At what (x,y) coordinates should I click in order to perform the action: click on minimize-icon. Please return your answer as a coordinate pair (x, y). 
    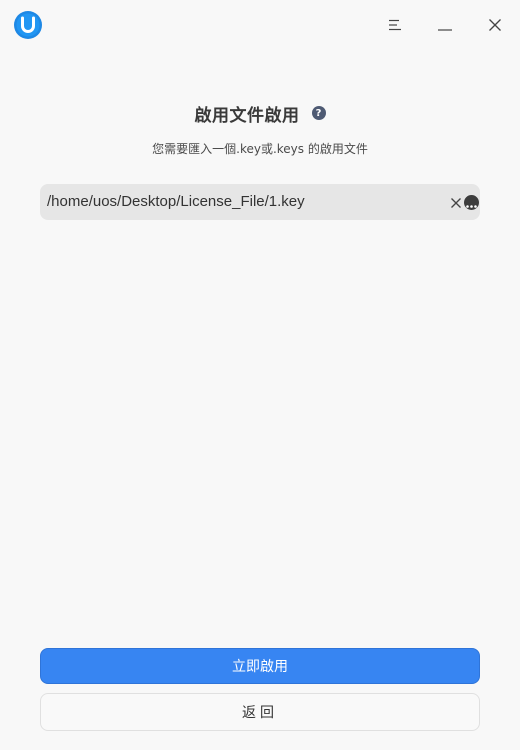
    Looking at the image, I should click on (445, 25).